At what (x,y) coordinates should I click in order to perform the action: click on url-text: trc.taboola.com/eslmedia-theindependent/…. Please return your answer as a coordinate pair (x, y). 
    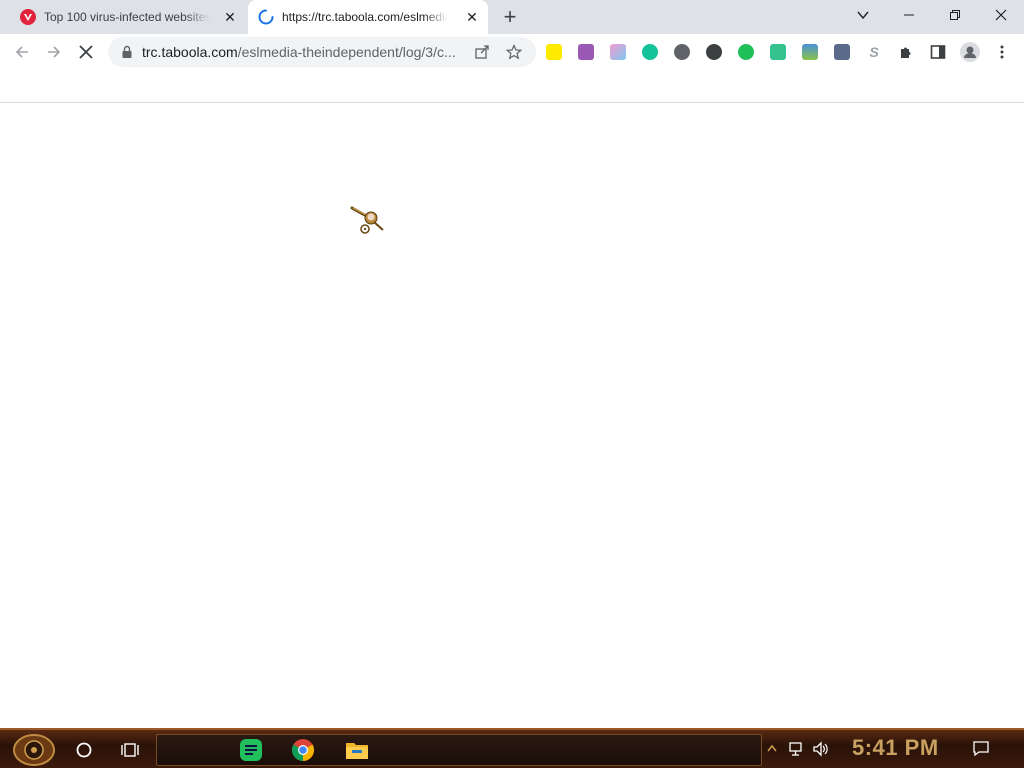
    Looking at the image, I should click on (299, 52).